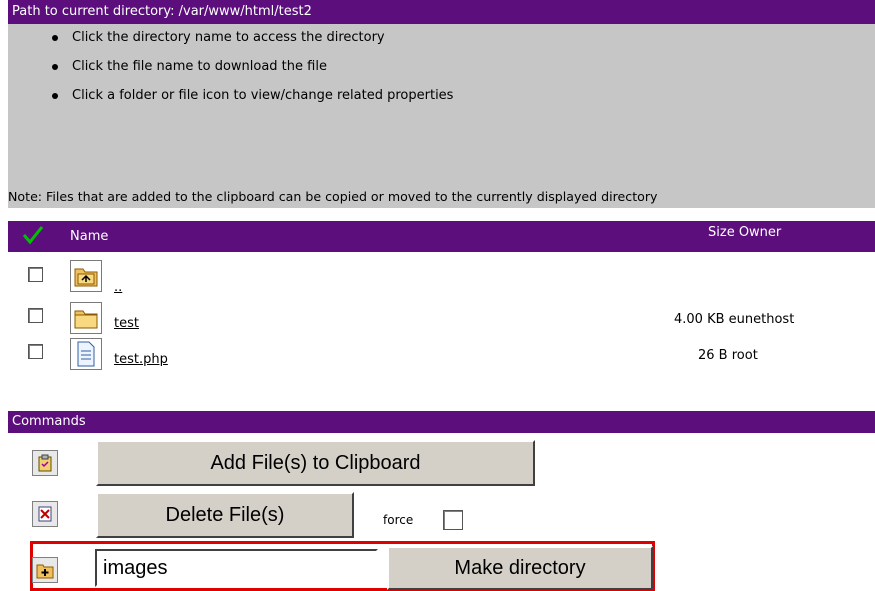 The height and width of the screenshot is (591, 875). I want to click on directory-name-input, so click(236, 568).